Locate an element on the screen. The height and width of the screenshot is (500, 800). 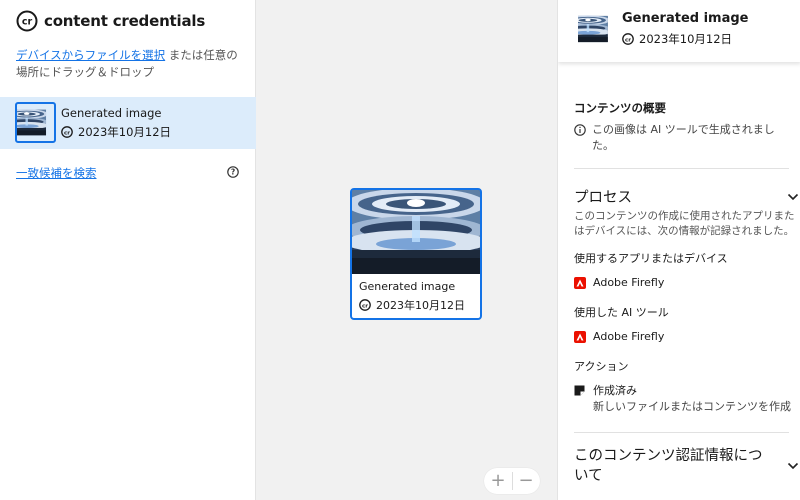
app-row: Adobe Firefly is located at coordinates (619, 282).